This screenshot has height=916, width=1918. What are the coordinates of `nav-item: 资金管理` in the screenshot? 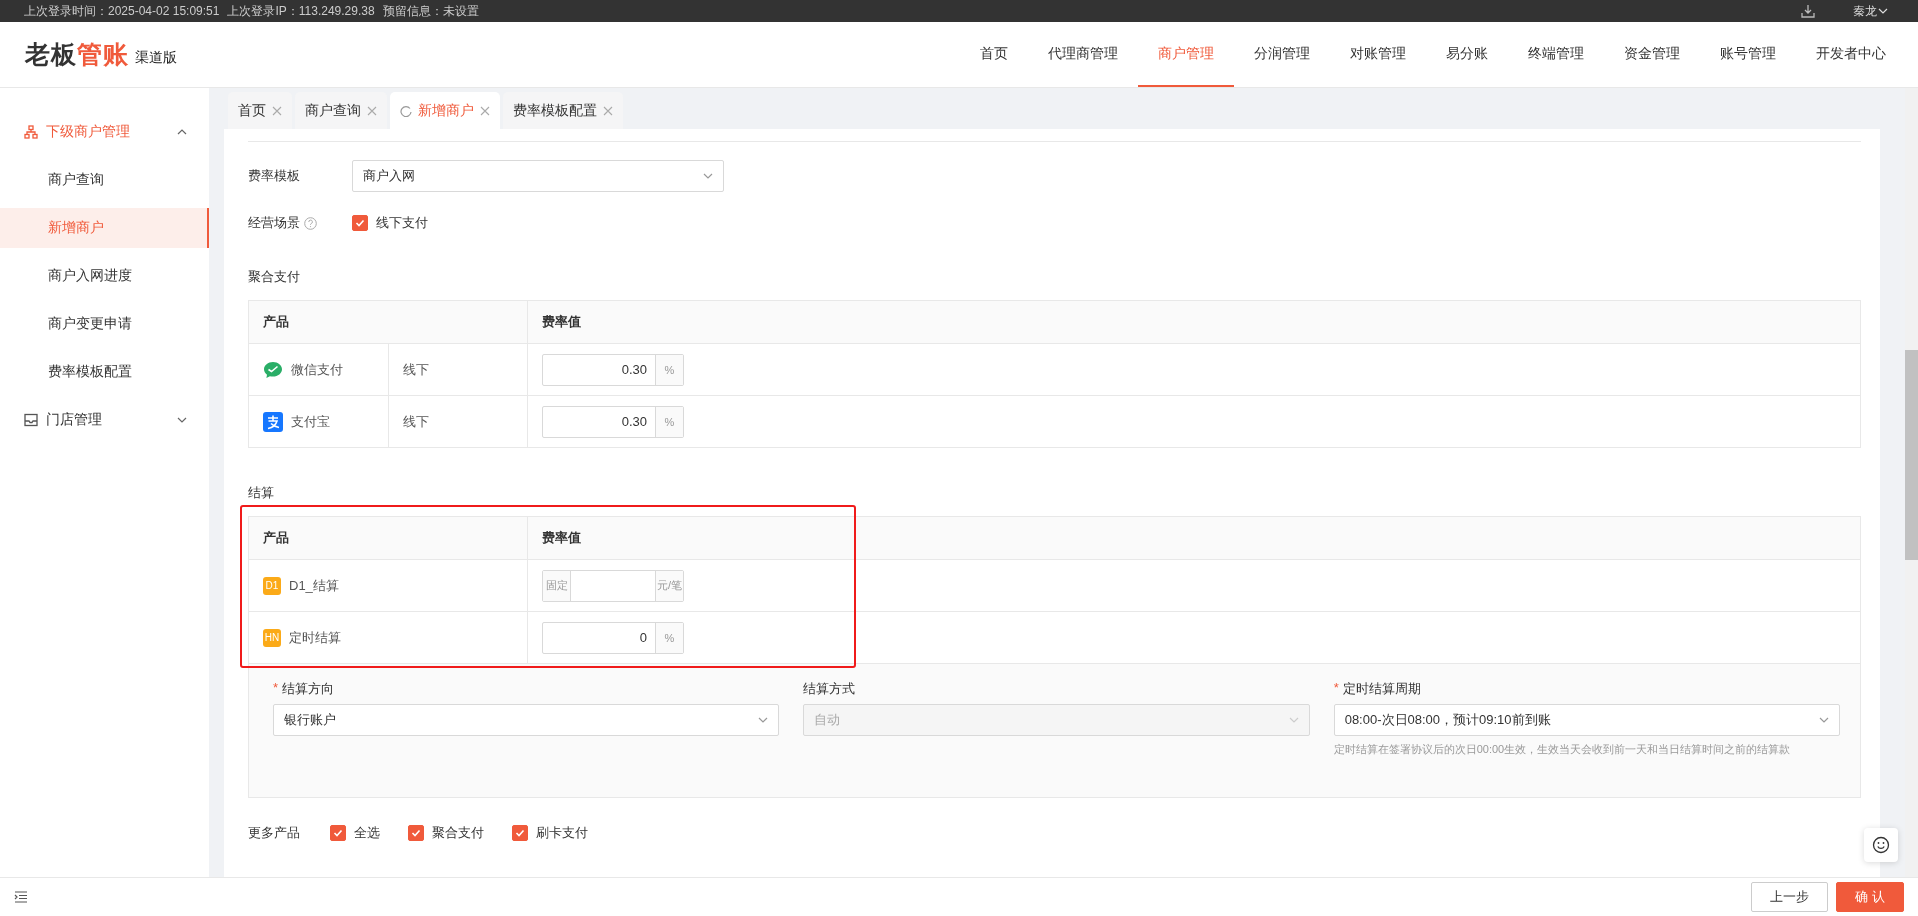 It's located at (1652, 54).